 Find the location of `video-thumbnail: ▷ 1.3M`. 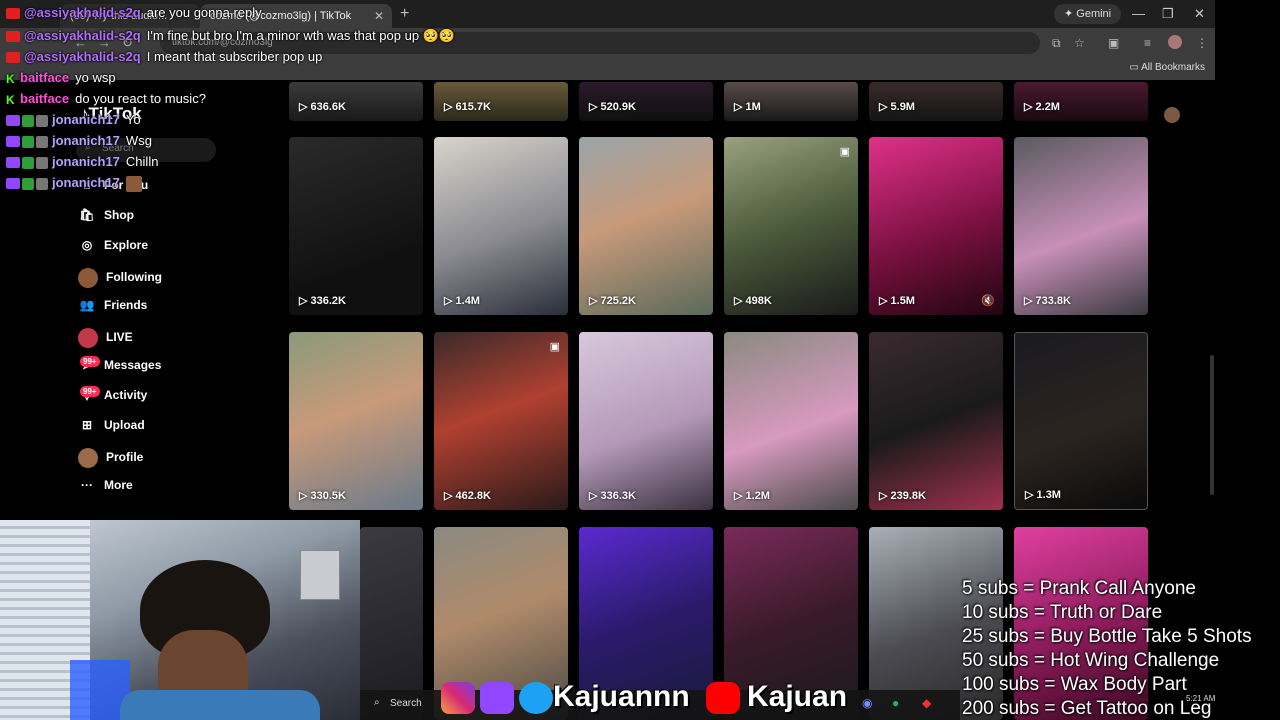

video-thumbnail: ▷ 1.3M is located at coordinates (1081, 421).